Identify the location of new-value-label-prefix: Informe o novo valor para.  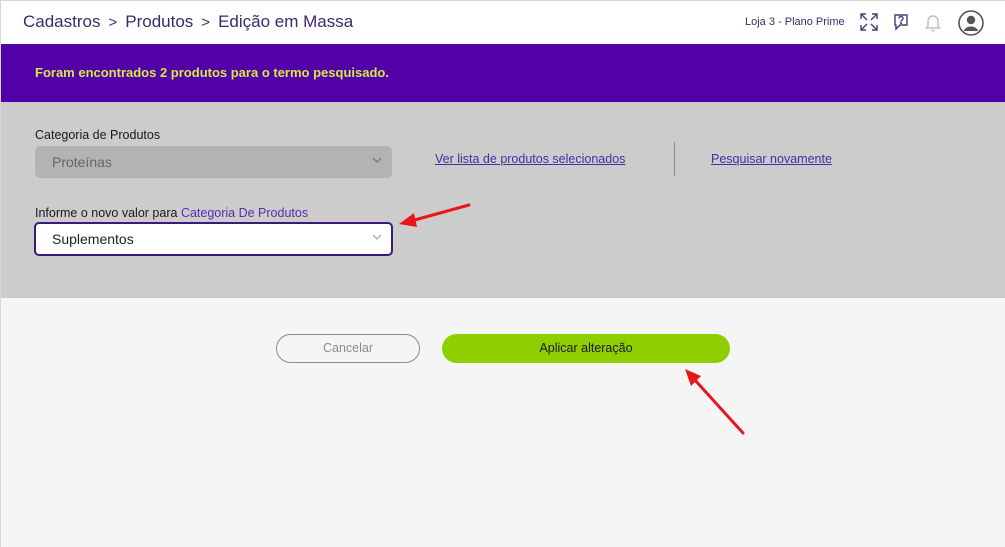
(106, 213).